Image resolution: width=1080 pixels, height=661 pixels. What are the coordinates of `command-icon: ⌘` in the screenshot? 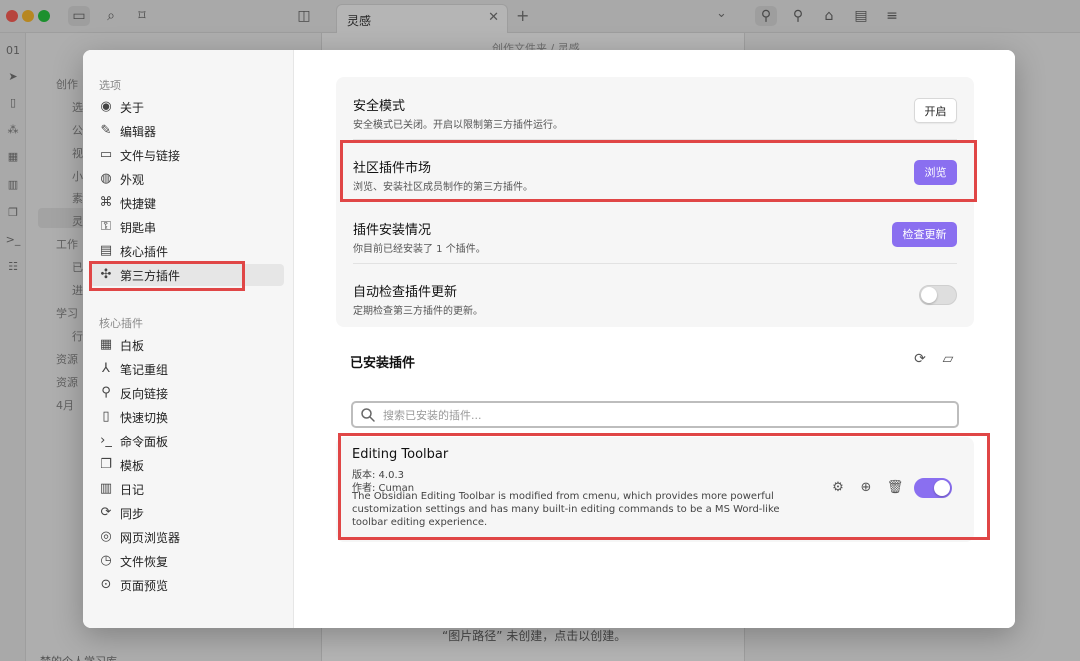 It's located at (106, 202).